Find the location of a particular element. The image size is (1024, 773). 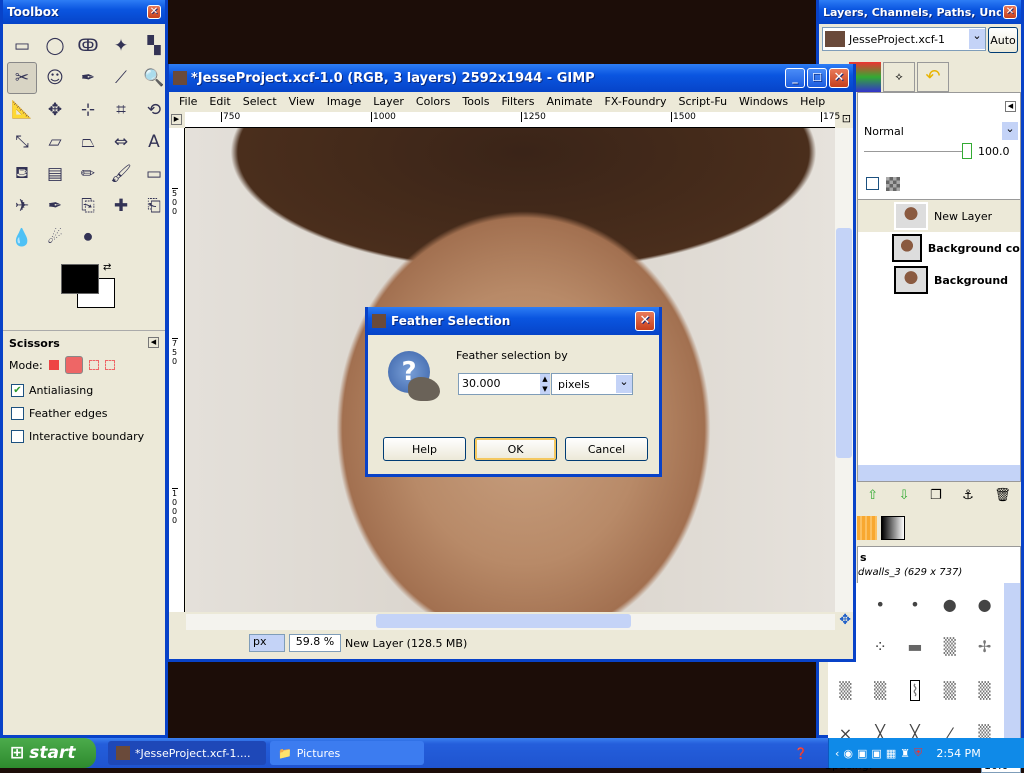

blur-tool-icon: ☄ is located at coordinates (55, 238).